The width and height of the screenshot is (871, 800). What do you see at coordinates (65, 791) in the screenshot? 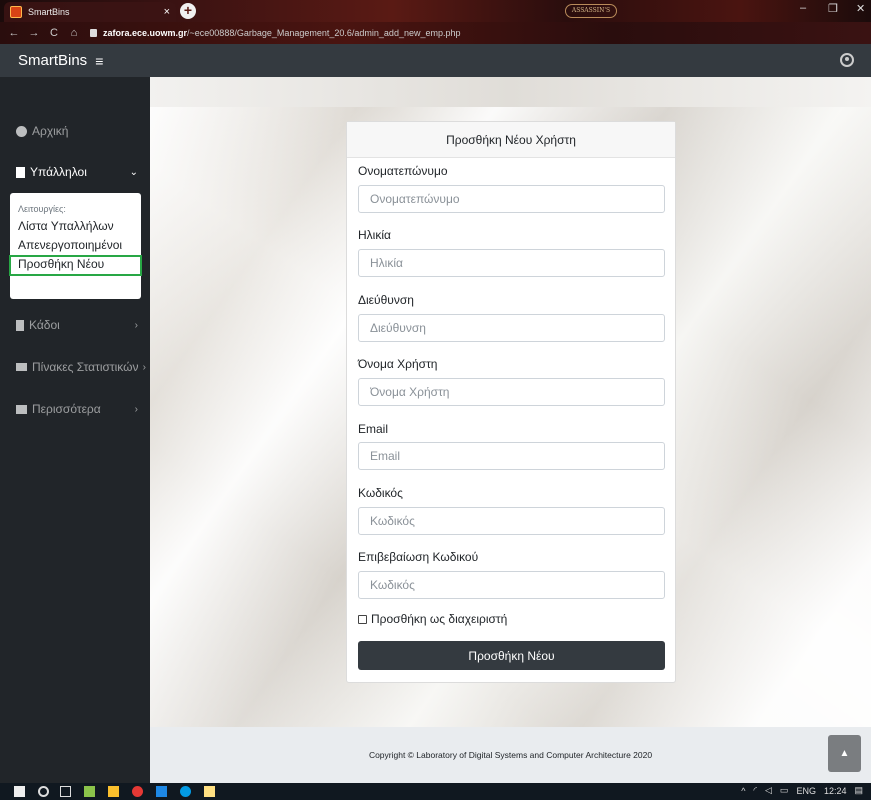
I see `task-view-icon` at bounding box center [65, 791].